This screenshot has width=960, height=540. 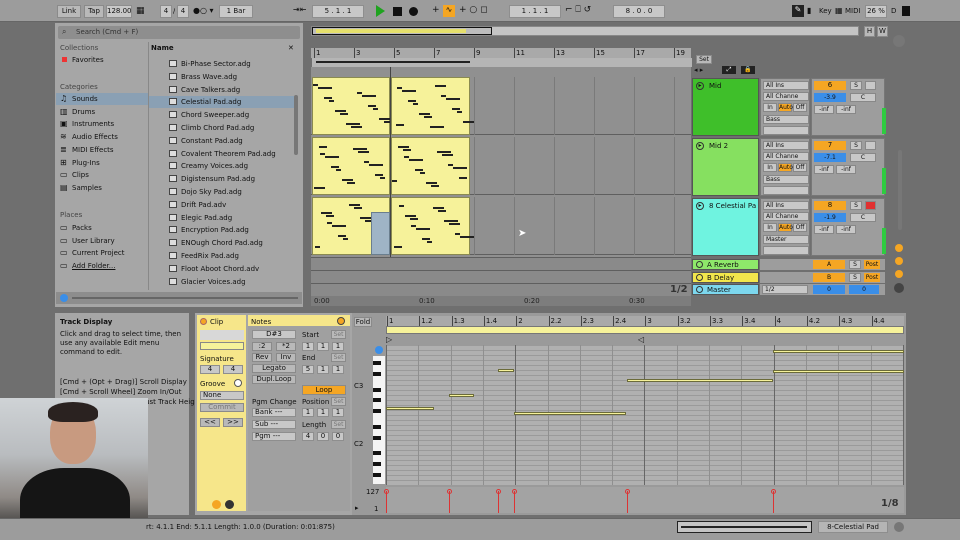 What do you see at coordinates (639, 11) in the screenshot?
I see `loop-length-field: 8 . 0 . 0` at bounding box center [639, 11].